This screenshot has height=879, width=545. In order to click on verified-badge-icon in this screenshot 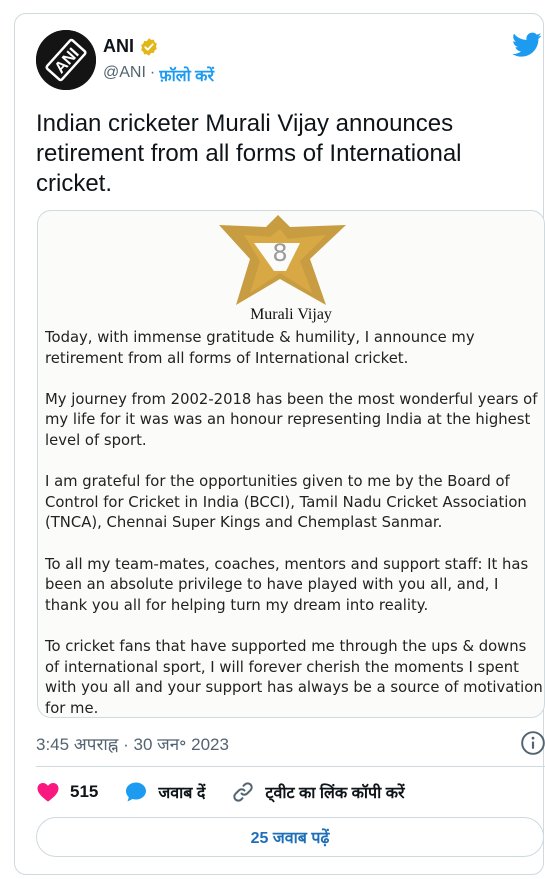, I will do `click(149, 46)`.